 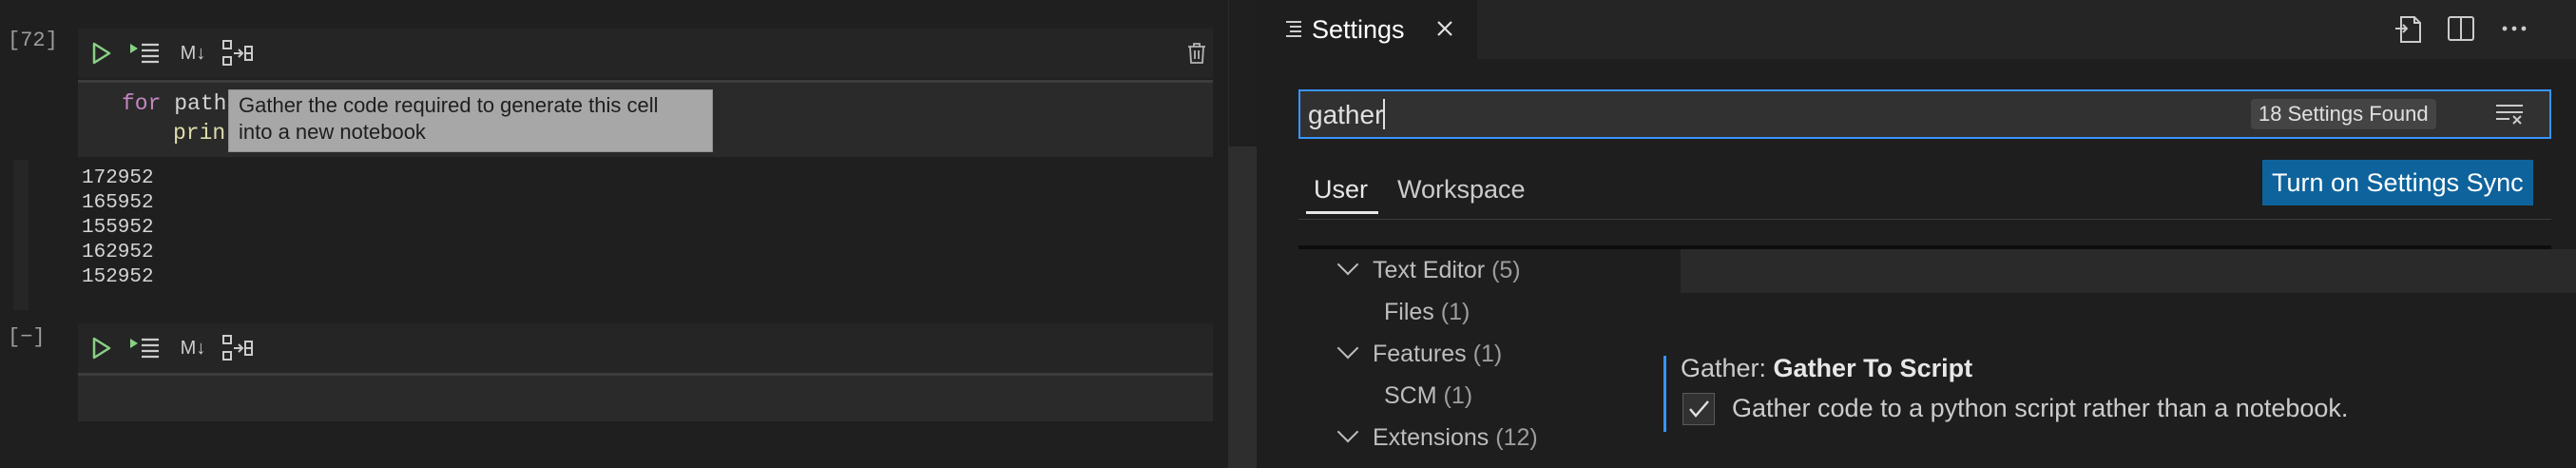 What do you see at coordinates (1437, 436) in the screenshot?
I see `toc-item-extensions: Extensions (12)` at bounding box center [1437, 436].